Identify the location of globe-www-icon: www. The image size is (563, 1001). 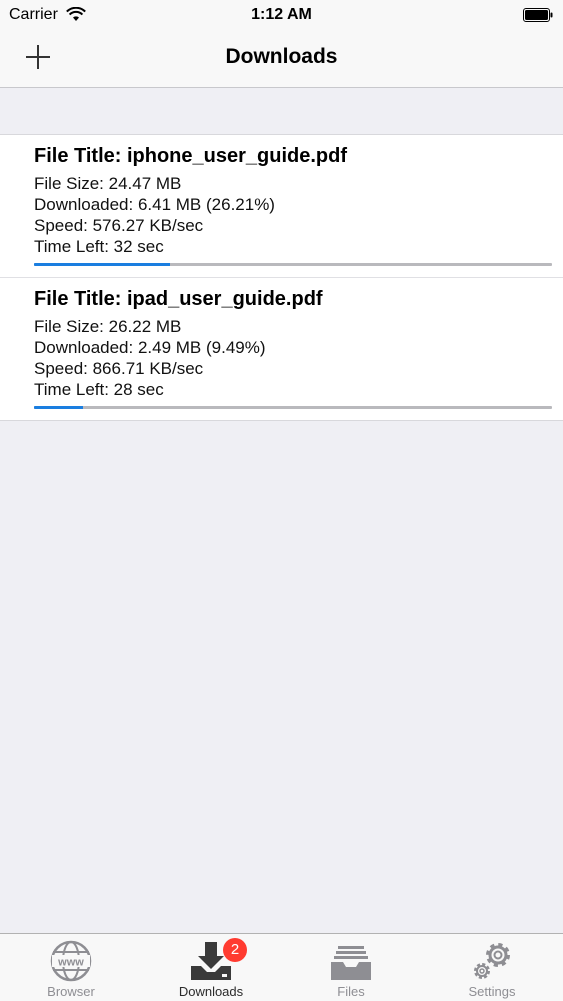
(71, 961).